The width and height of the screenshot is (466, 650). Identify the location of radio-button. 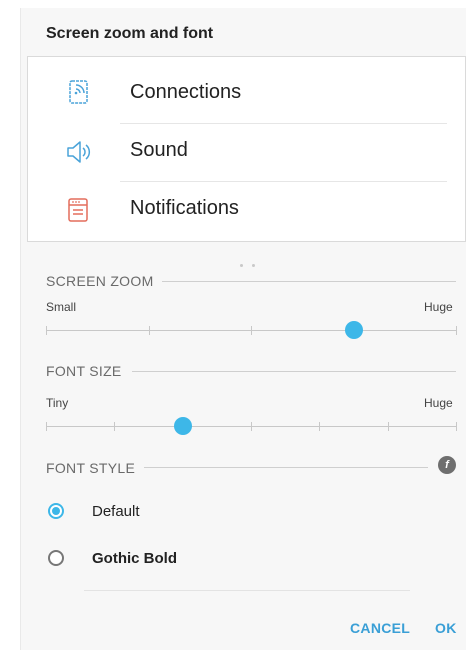
(56, 558).